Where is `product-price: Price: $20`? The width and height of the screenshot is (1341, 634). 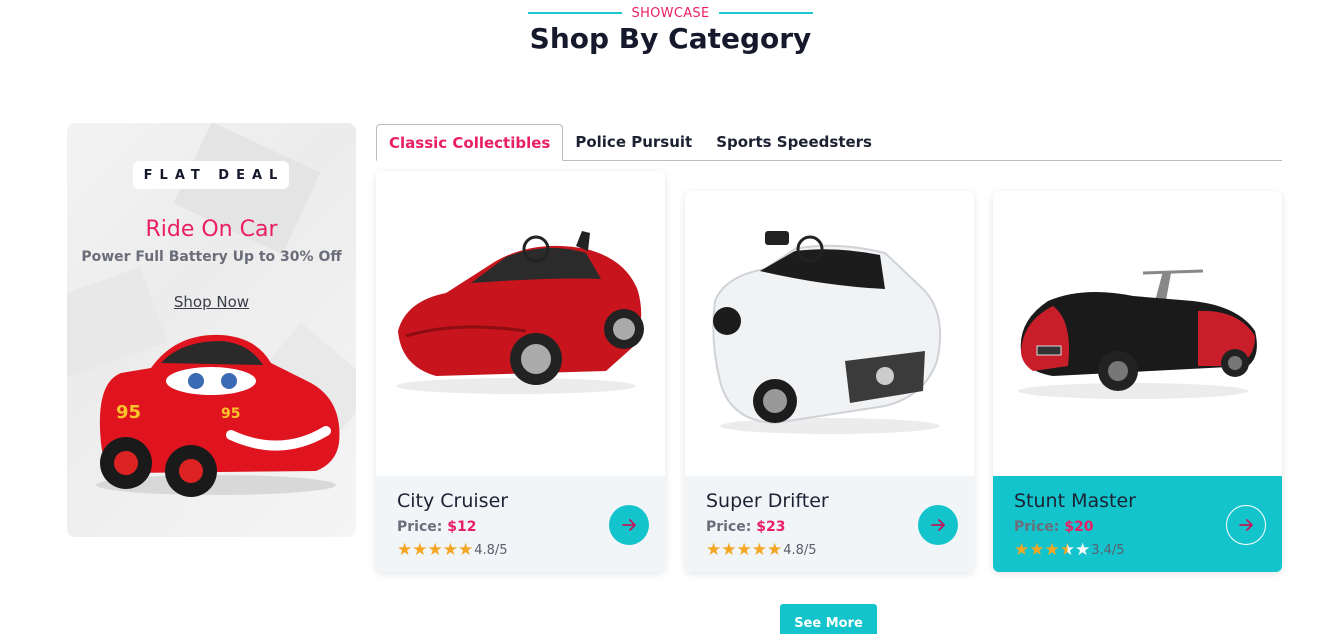
product-price: Price: $20 is located at coordinates (1053, 527).